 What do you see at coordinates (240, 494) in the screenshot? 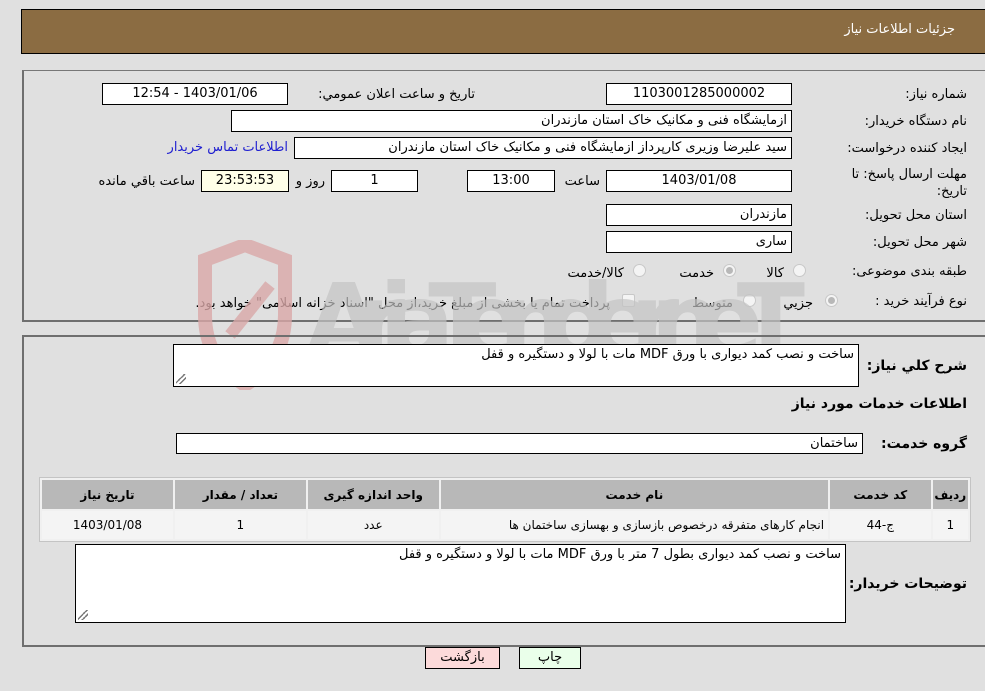
I see `col-header-quantity: تعداد / مقدار` at bounding box center [240, 494].